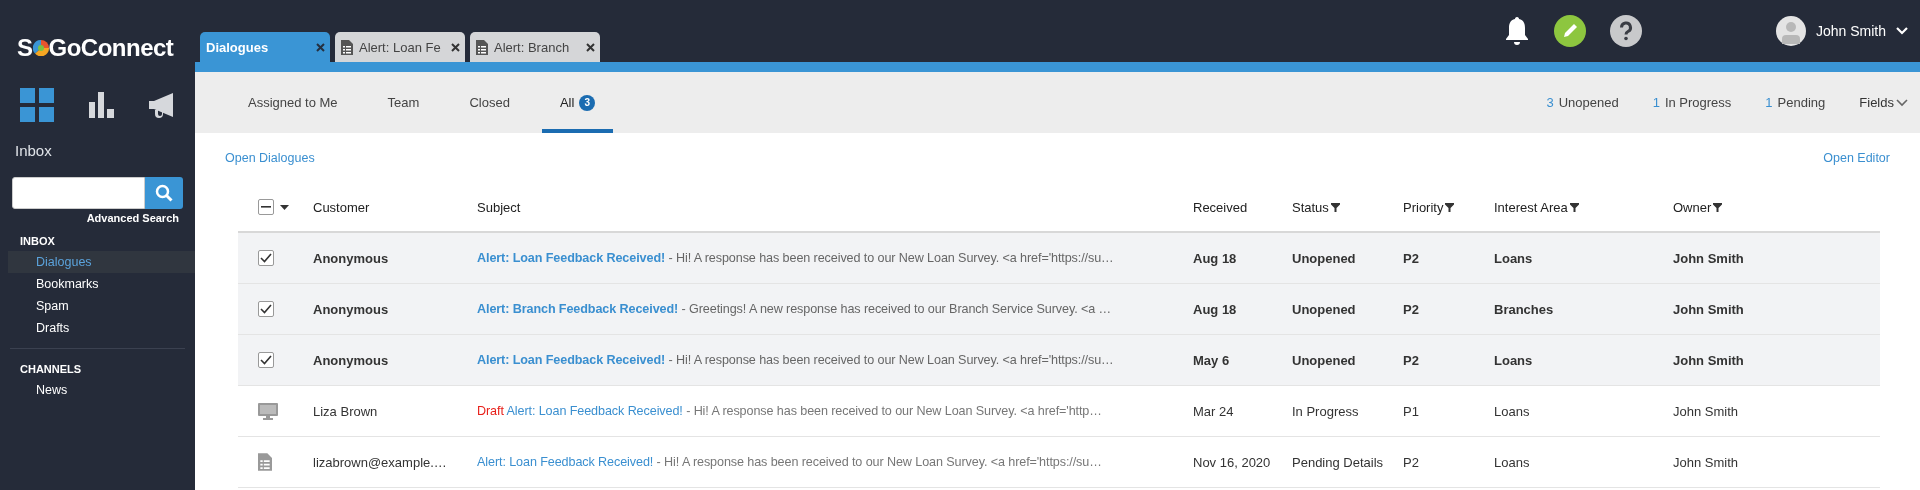 This screenshot has width=1920, height=490. Describe the element at coordinates (1516, 31) in the screenshot. I see `bell-icon` at that location.